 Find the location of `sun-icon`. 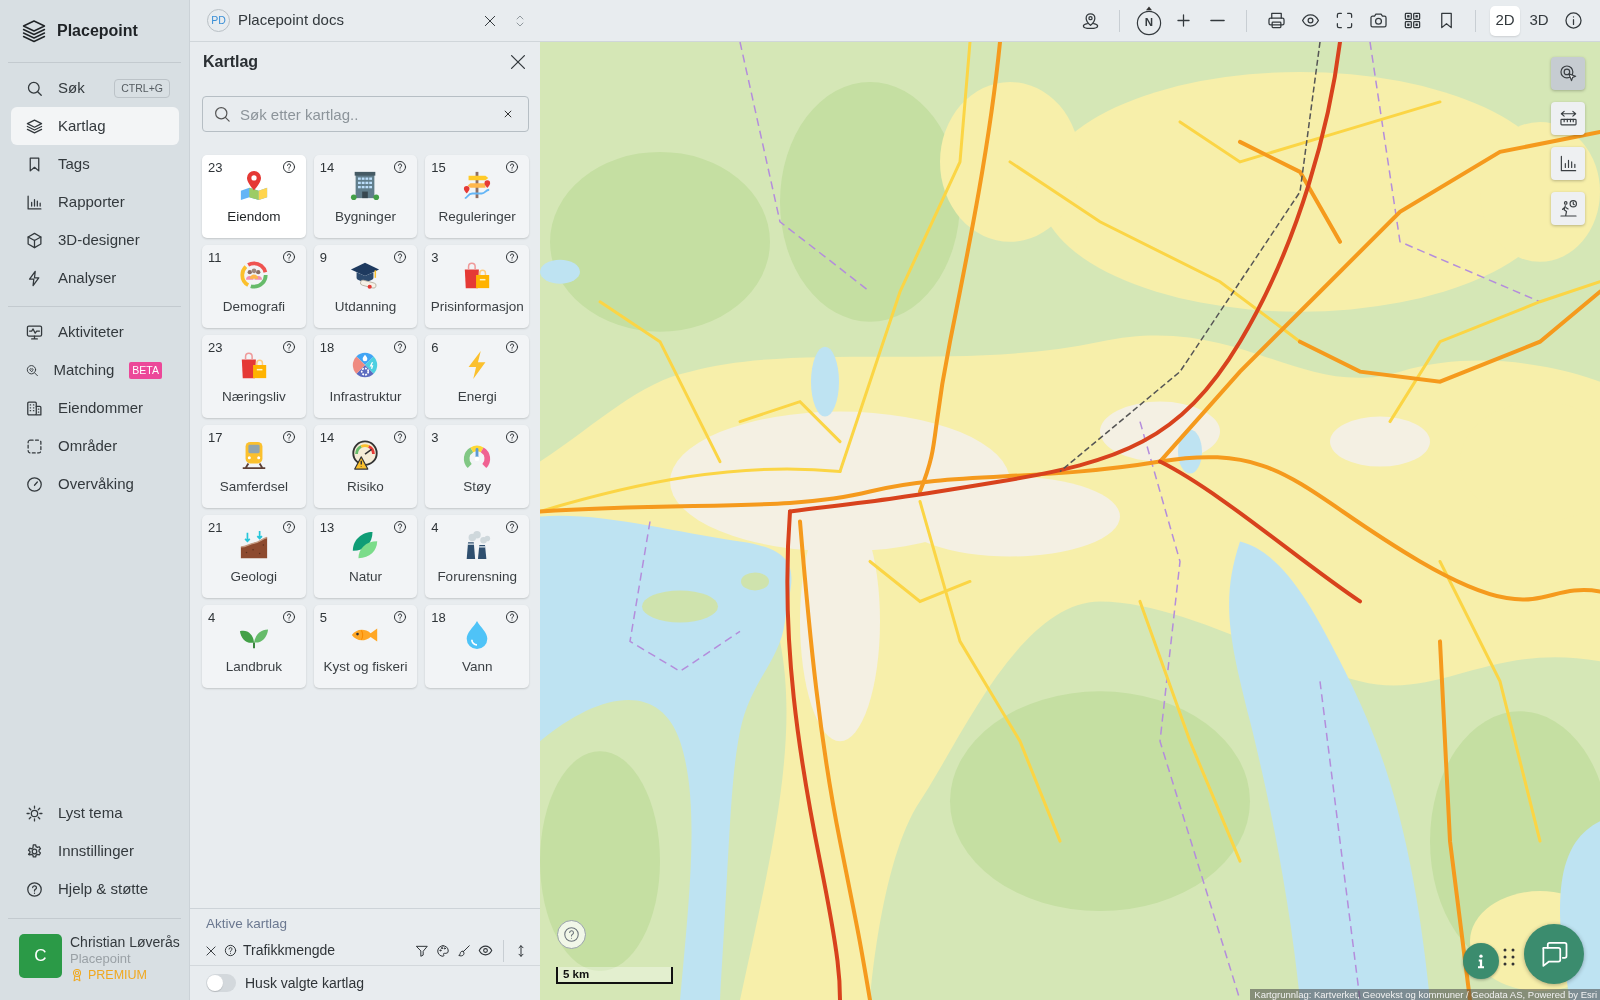

sun-icon is located at coordinates (34, 813).